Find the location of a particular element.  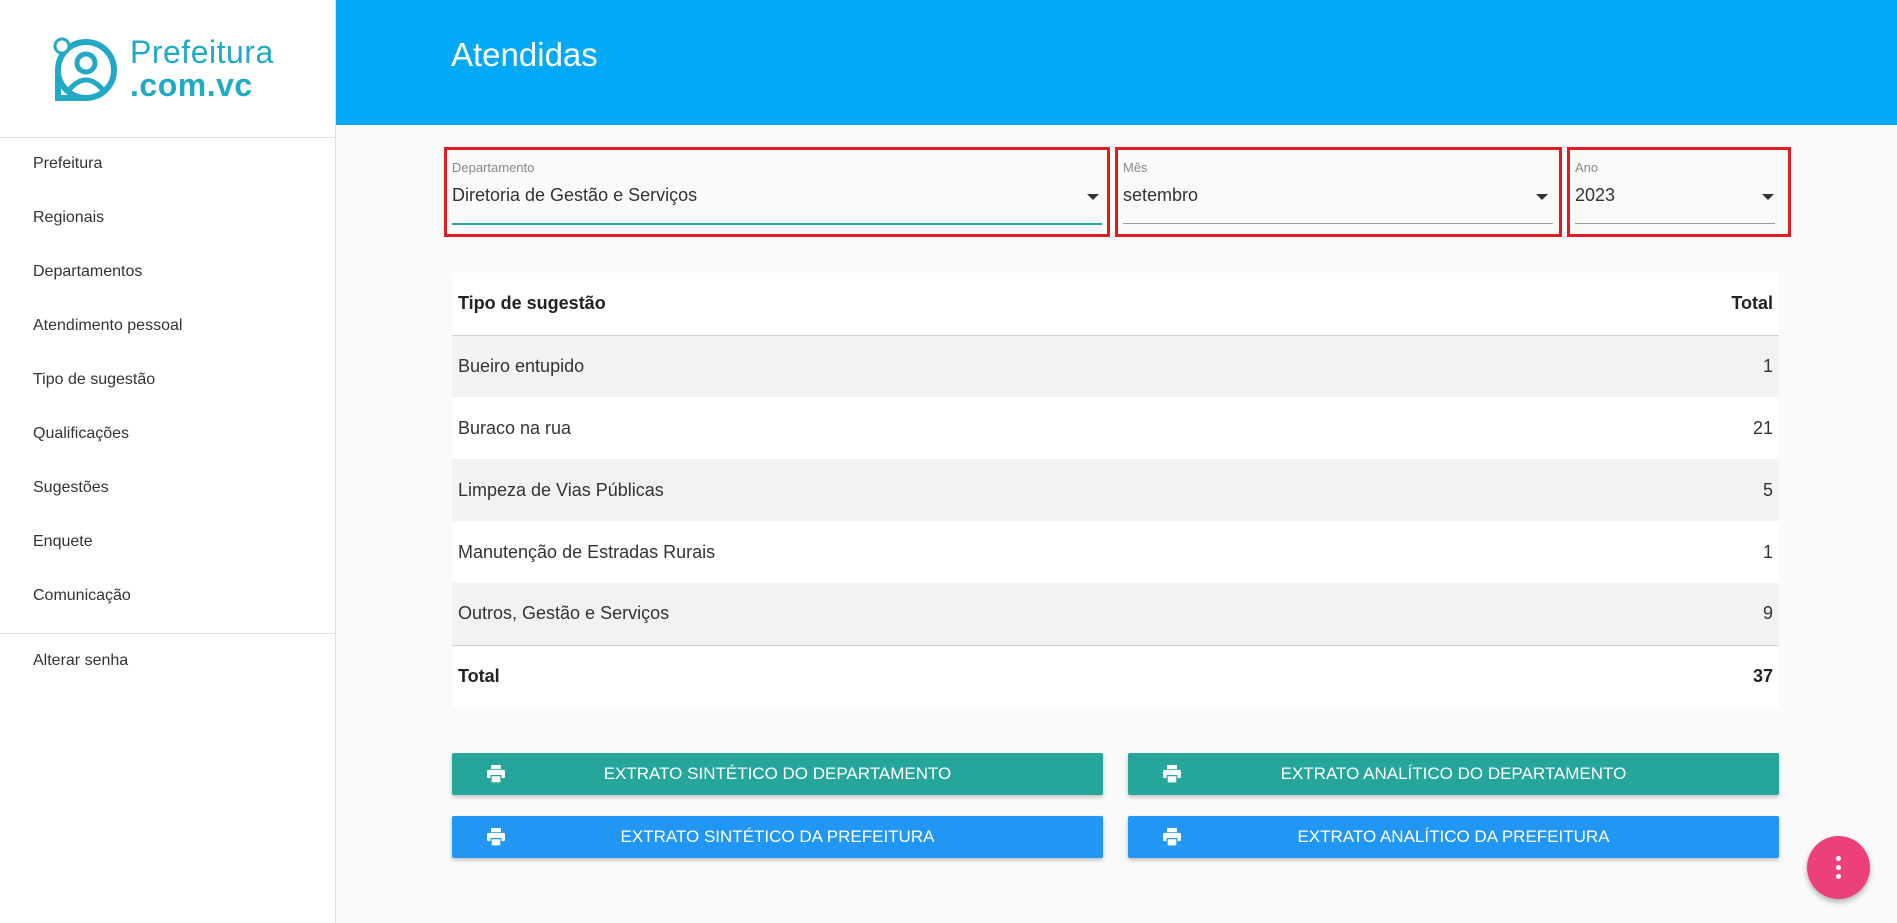

sidebar-item-qualificacoes: Qualificações is located at coordinates (168, 434).